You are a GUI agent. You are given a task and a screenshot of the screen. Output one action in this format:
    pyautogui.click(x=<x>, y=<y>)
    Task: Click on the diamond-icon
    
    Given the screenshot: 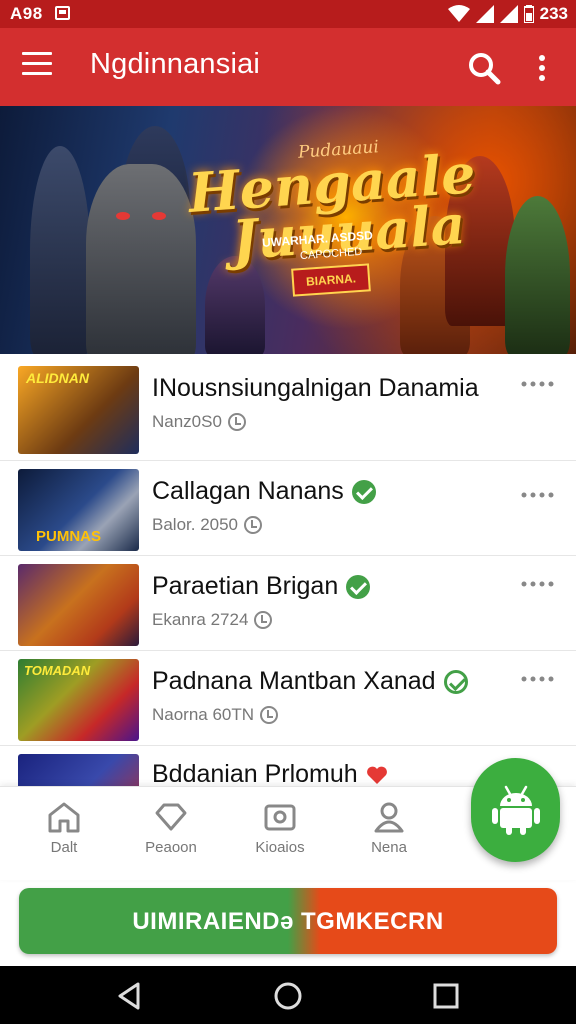 What is the action you would take?
    pyautogui.click(x=171, y=817)
    